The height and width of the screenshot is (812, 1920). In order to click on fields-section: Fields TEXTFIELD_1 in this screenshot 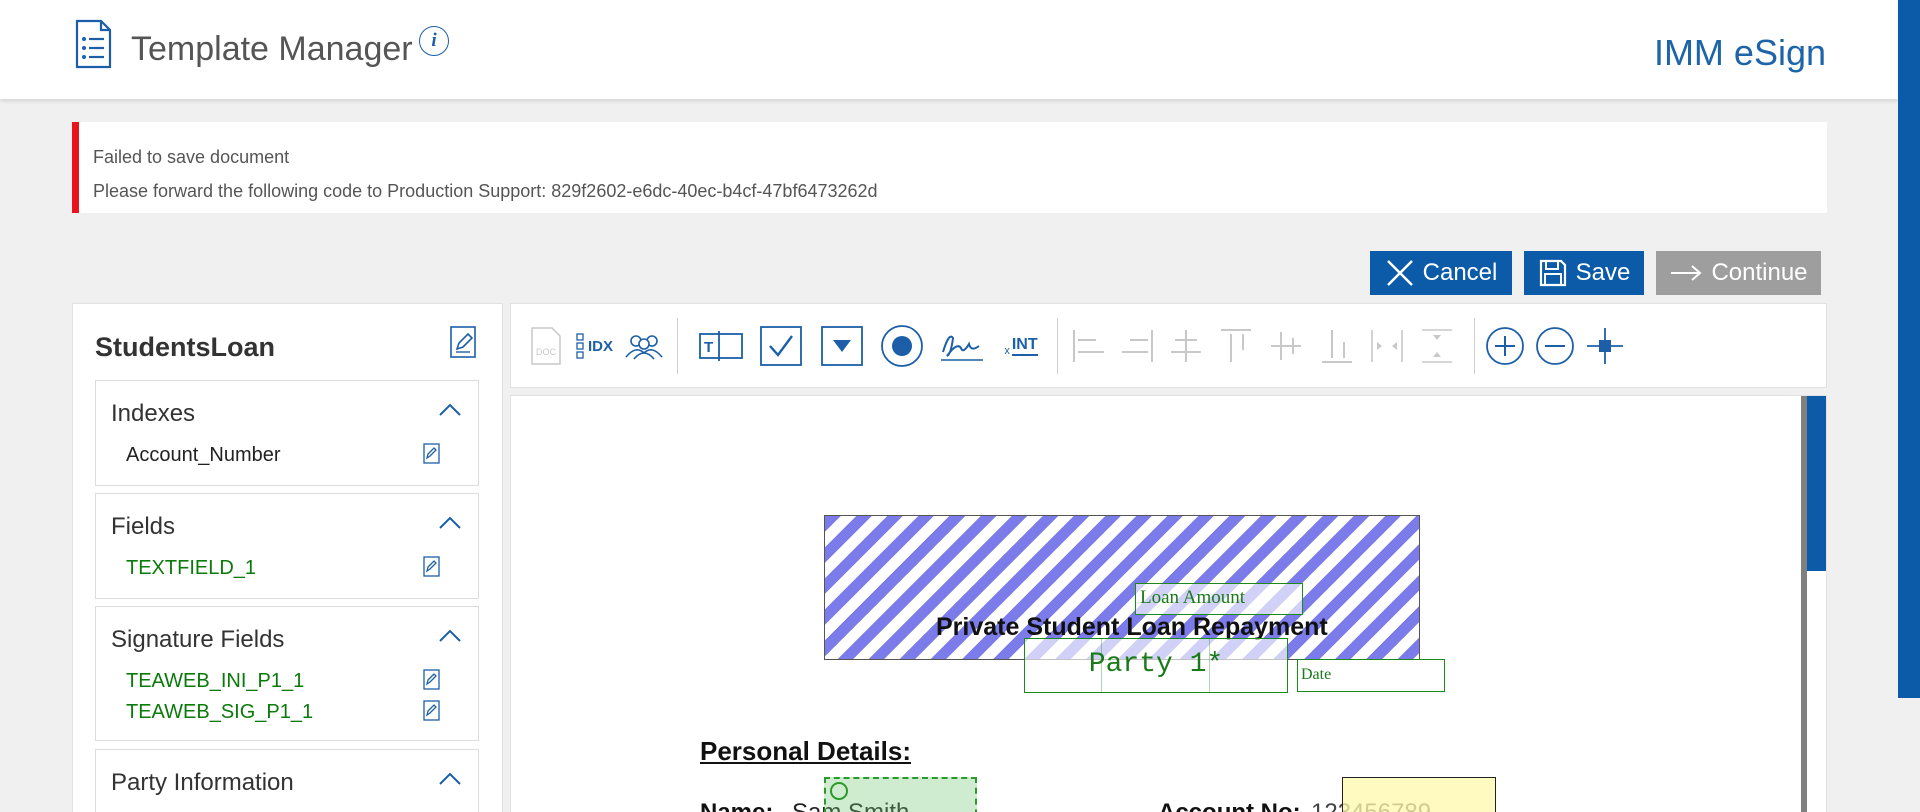, I will do `click(287, 546)`.